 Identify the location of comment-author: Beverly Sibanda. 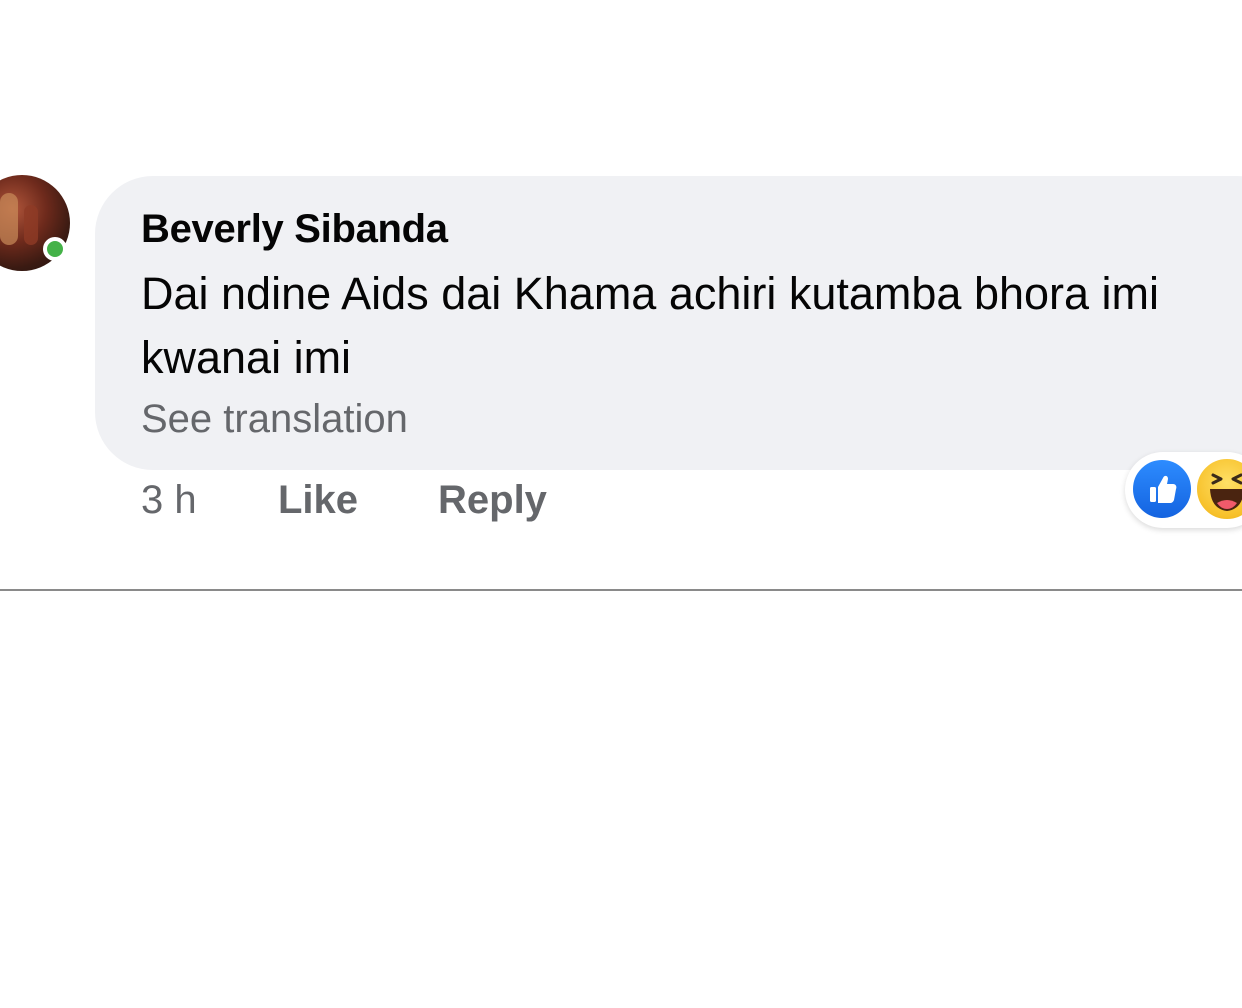
(294, 229).